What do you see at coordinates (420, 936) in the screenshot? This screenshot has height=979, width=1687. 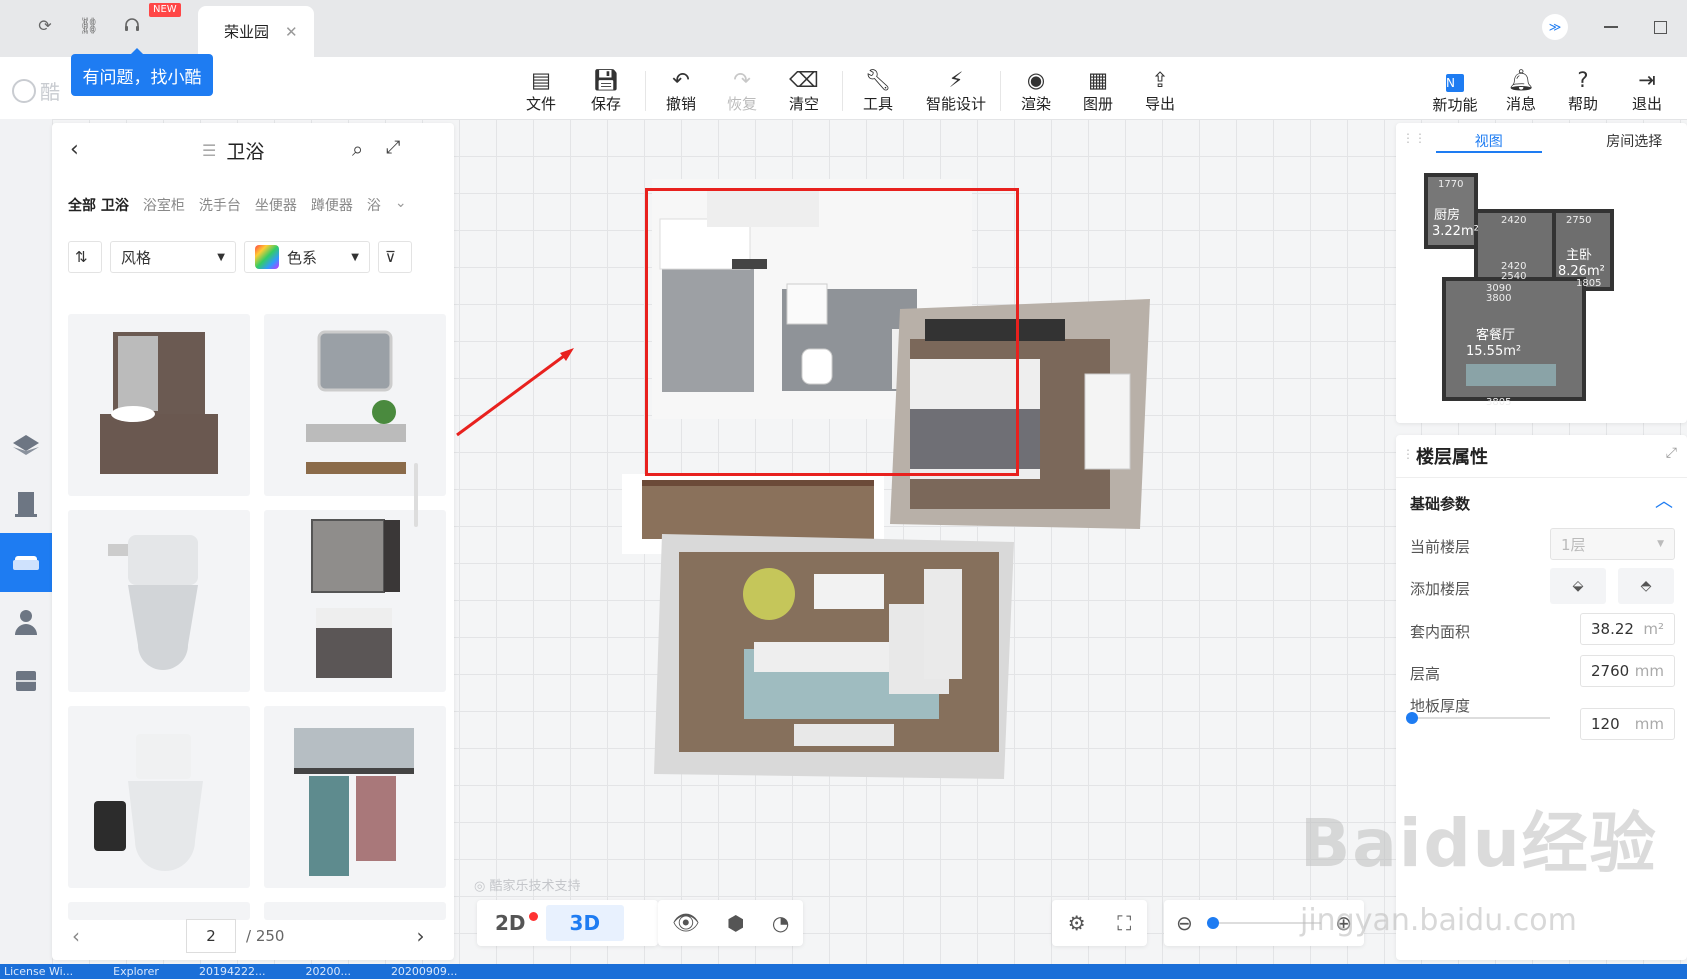 I see `next-page-icon: ›` at bounding box center [420, 936].